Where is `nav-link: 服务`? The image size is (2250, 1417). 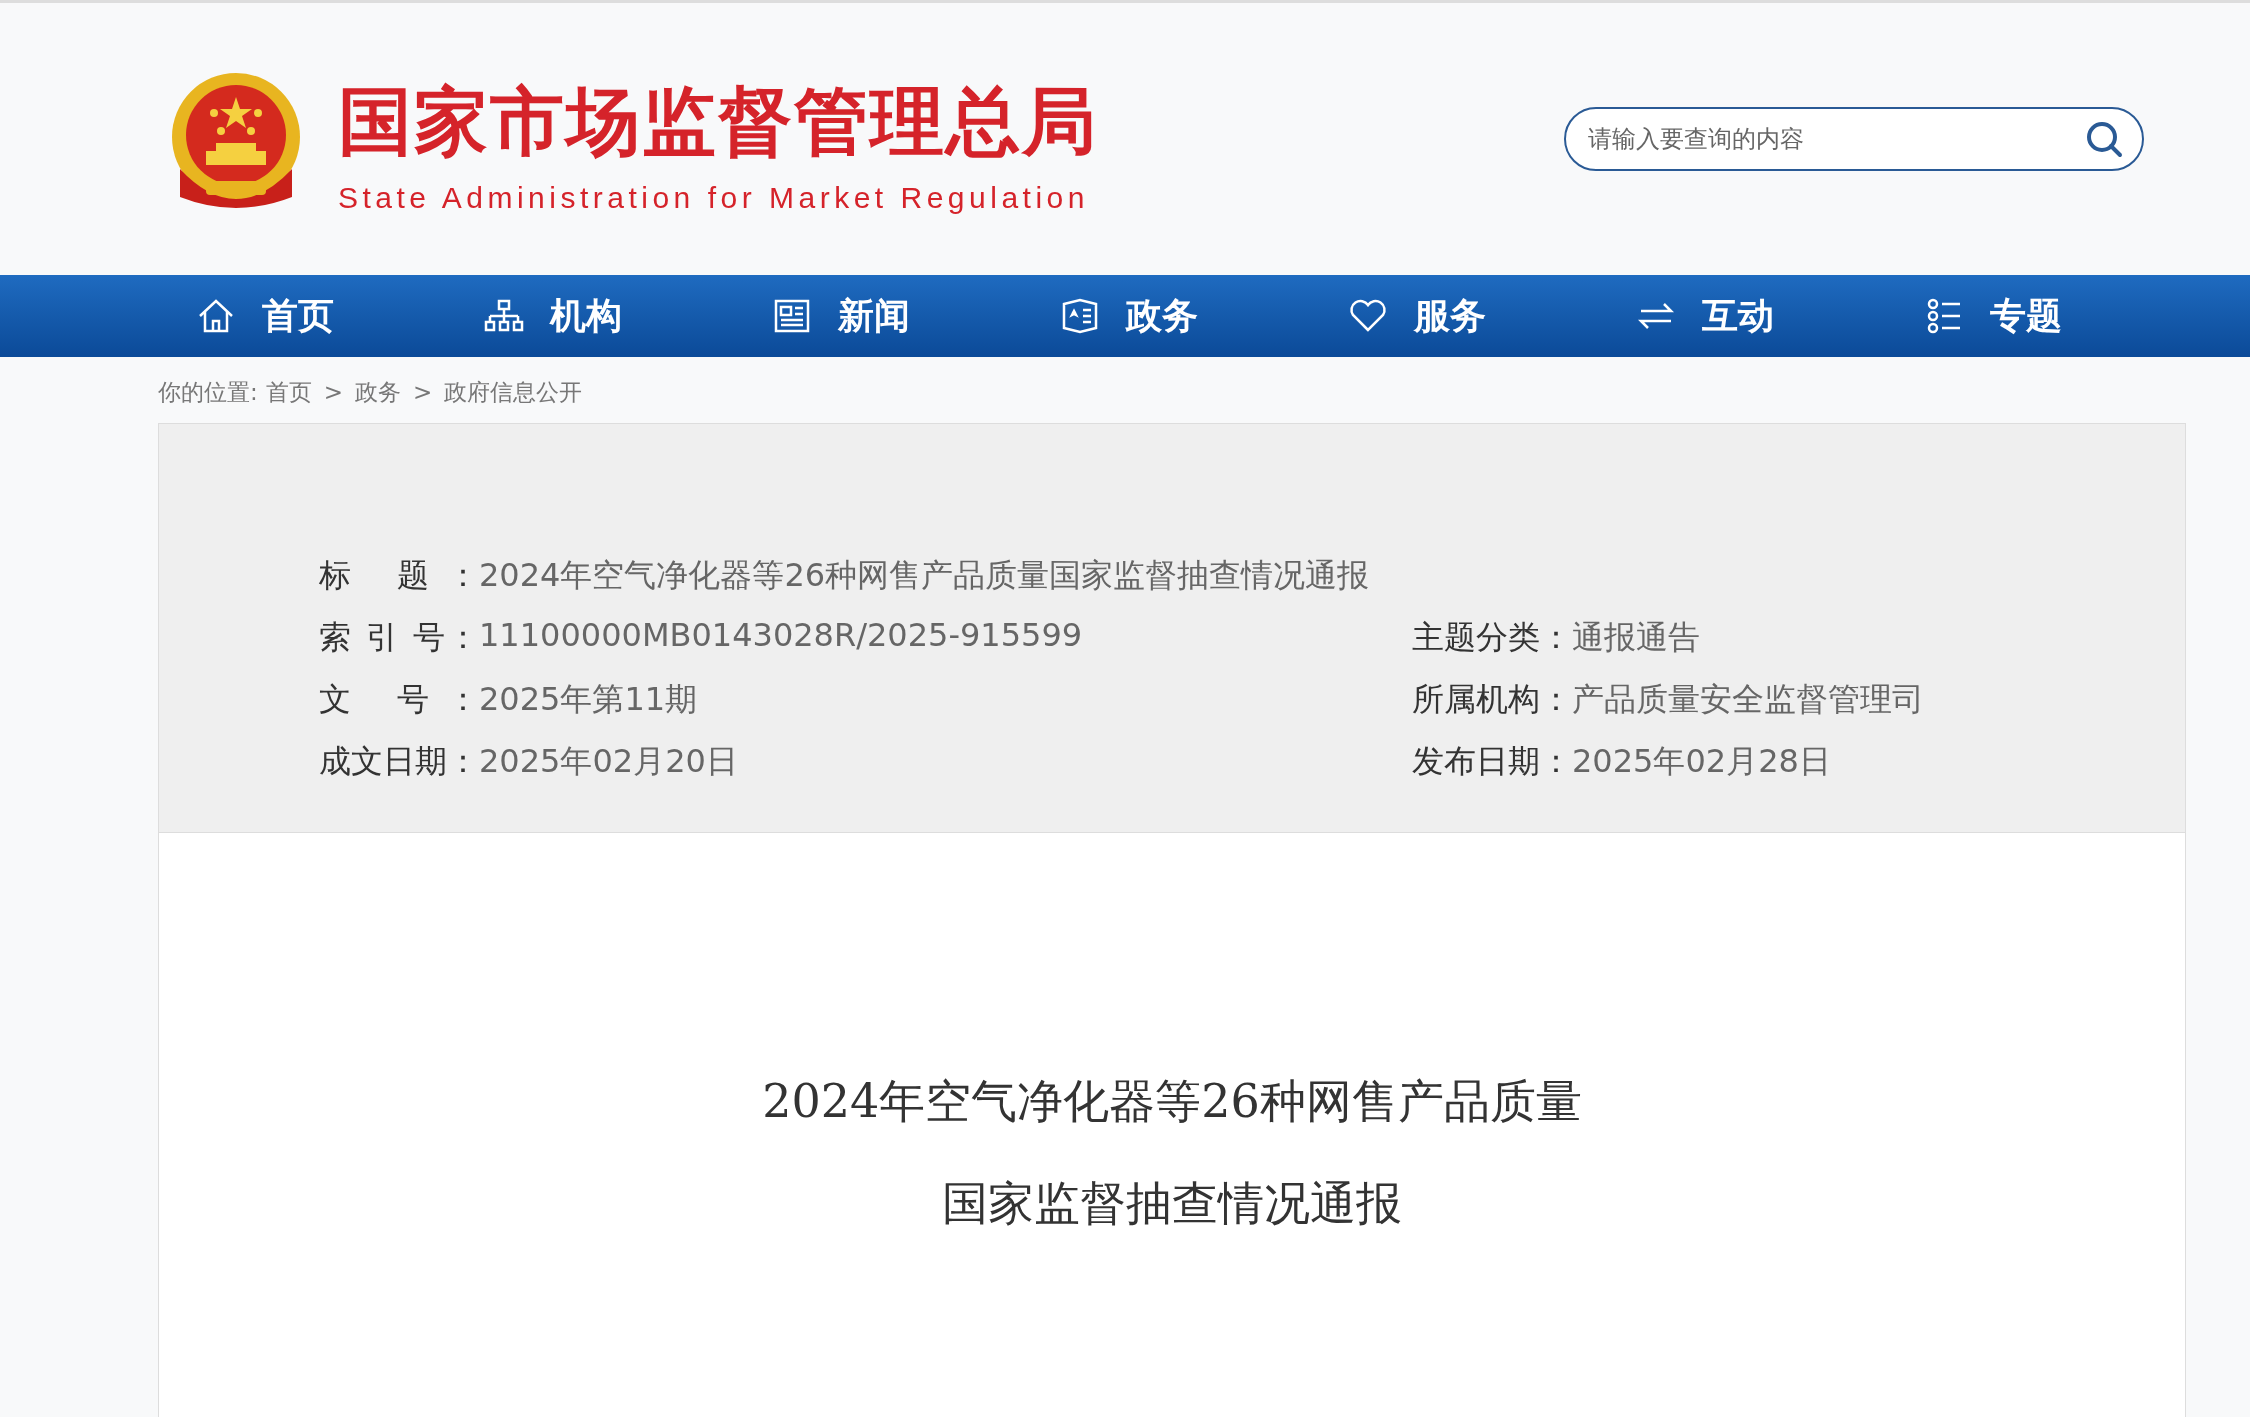
nav-link: 服务 is located at coordinates (1492, 316).